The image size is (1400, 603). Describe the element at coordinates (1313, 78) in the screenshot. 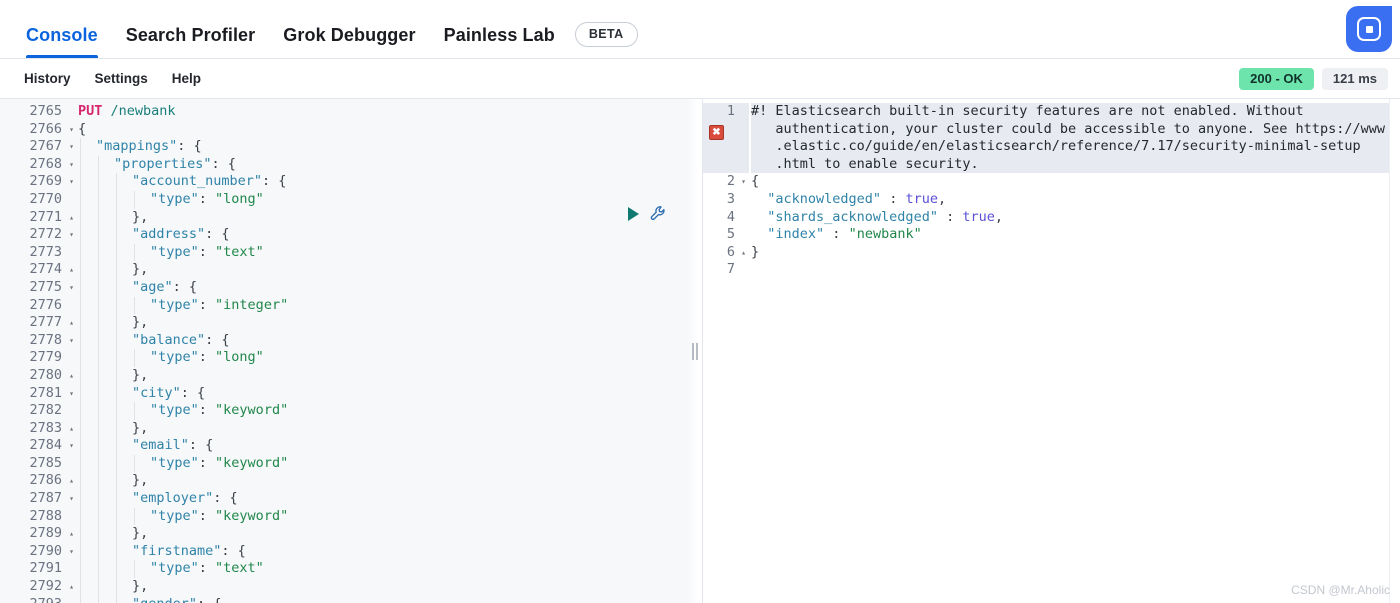

I see `request-status-group: 200 - OK 121 ms` at that location.